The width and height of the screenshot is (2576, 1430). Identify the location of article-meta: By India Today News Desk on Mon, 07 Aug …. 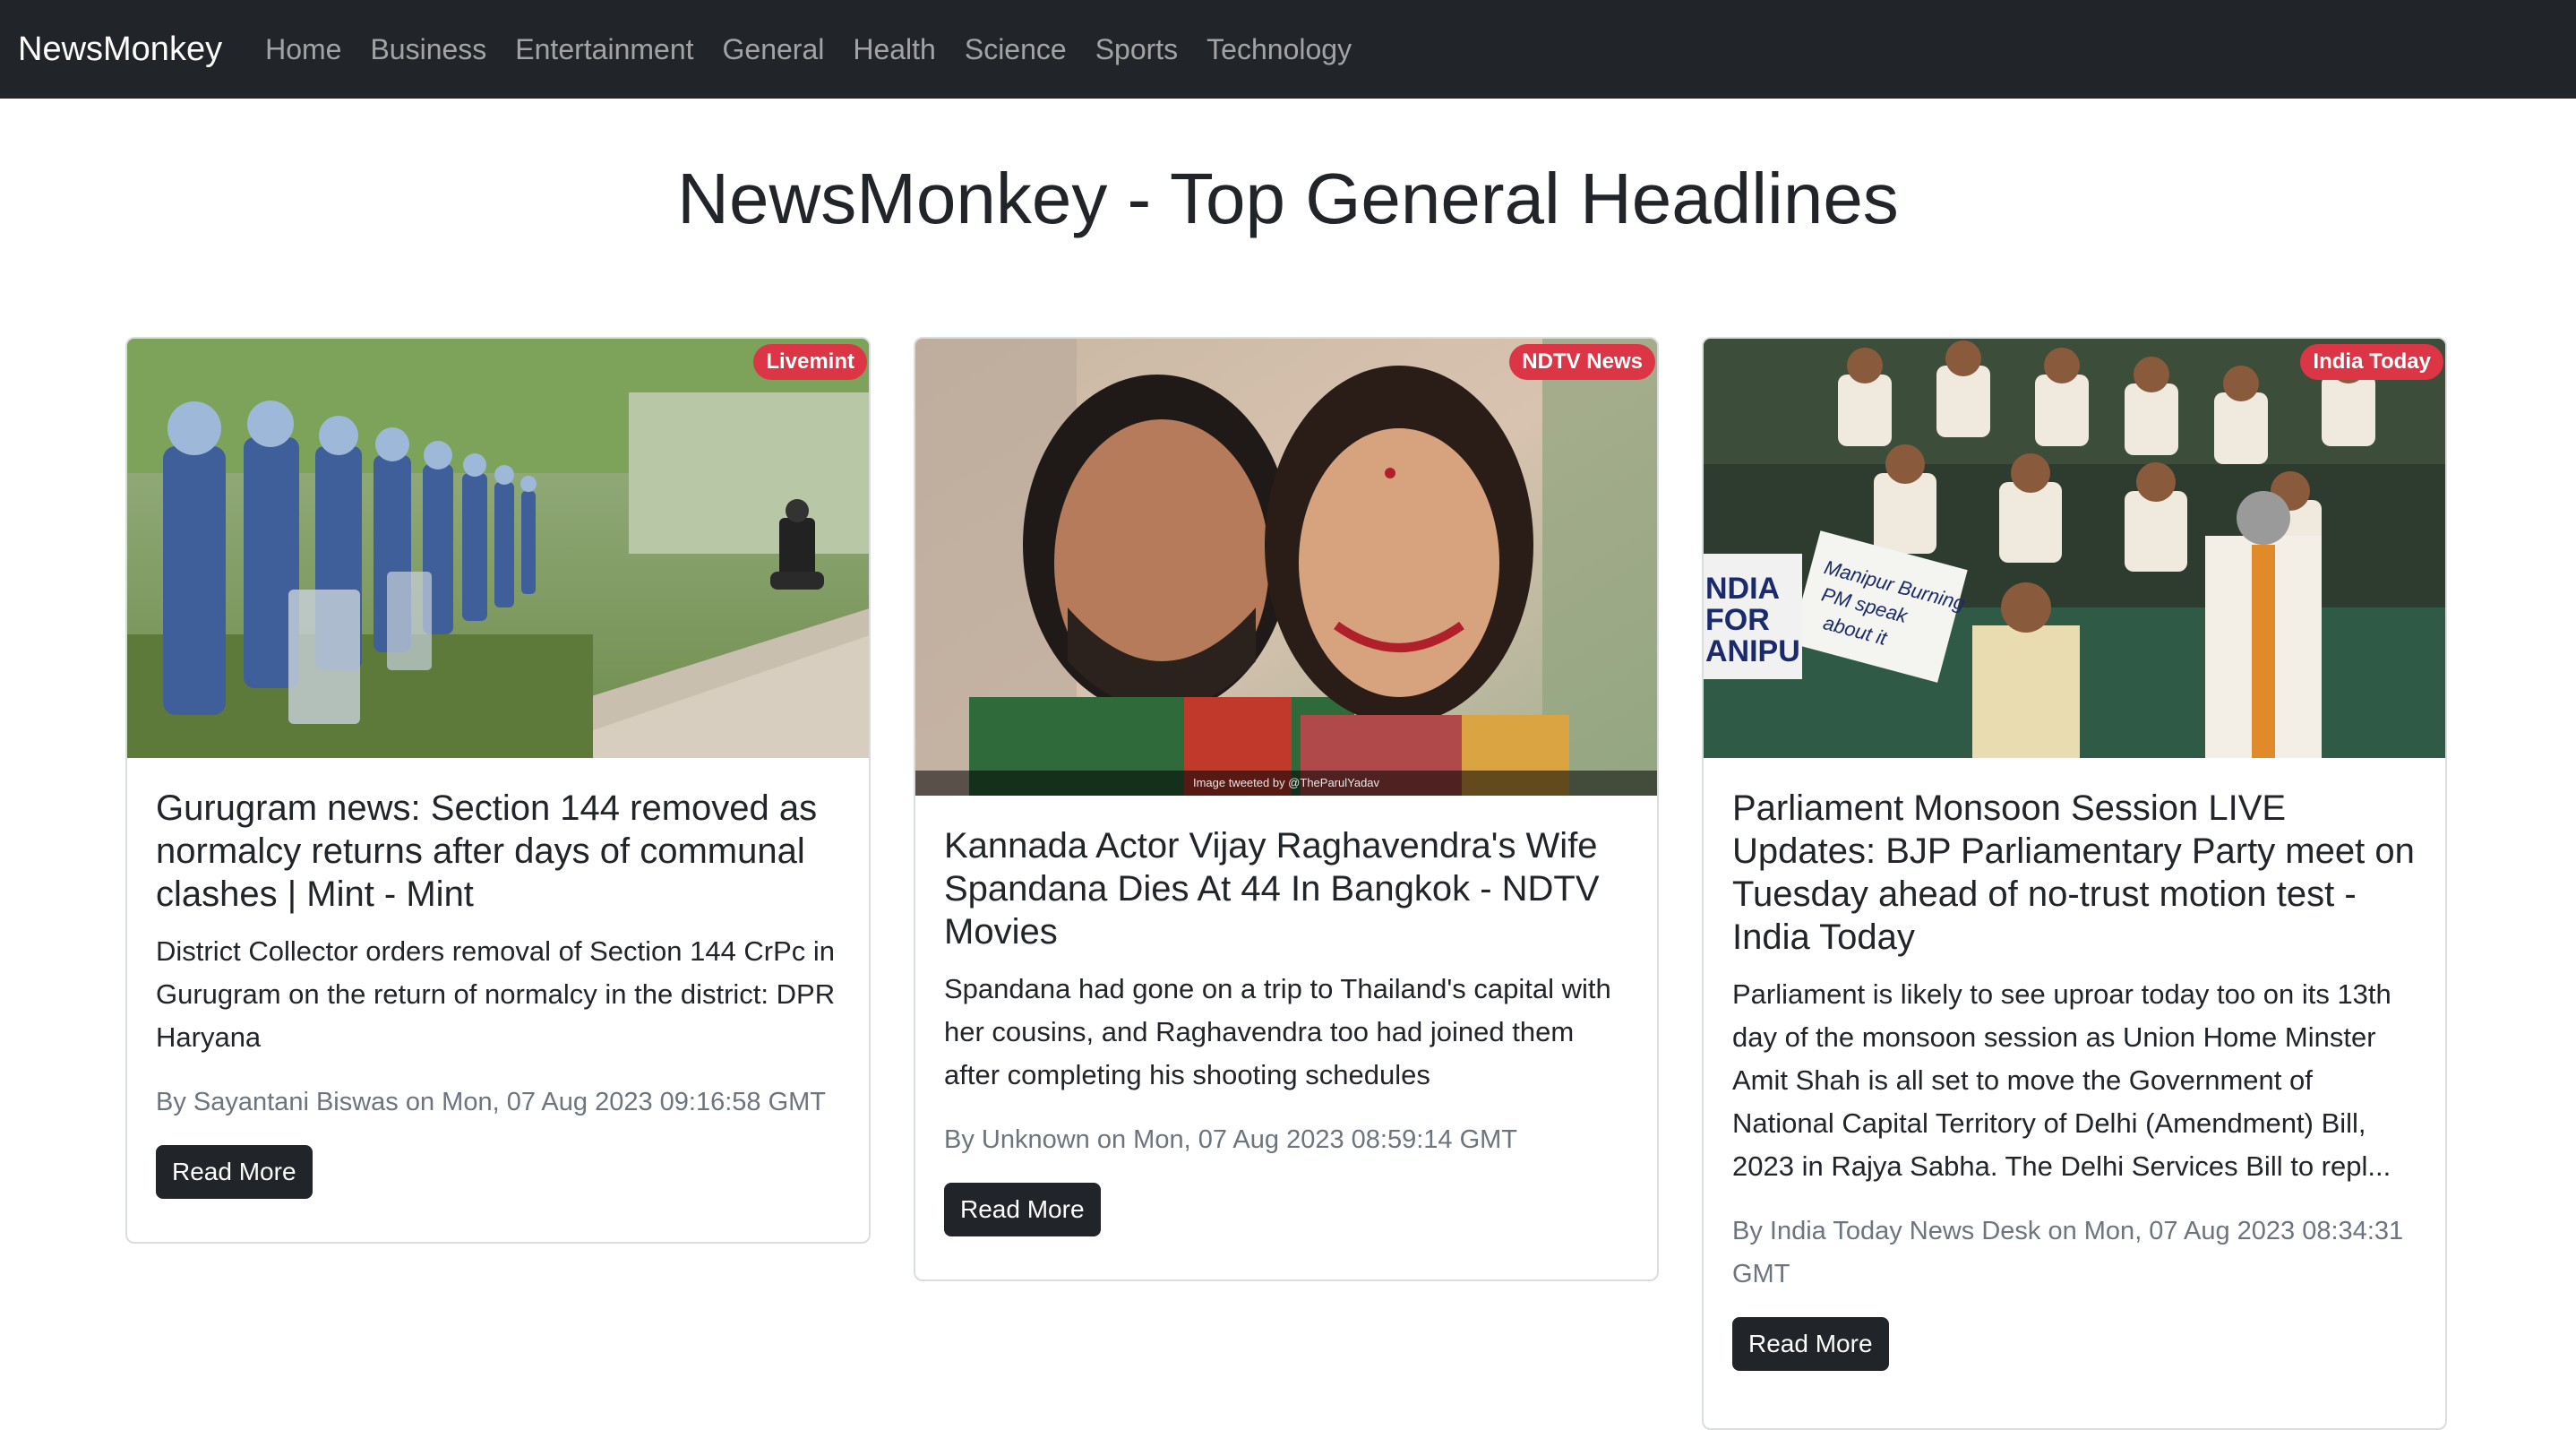
(2068, 1252).